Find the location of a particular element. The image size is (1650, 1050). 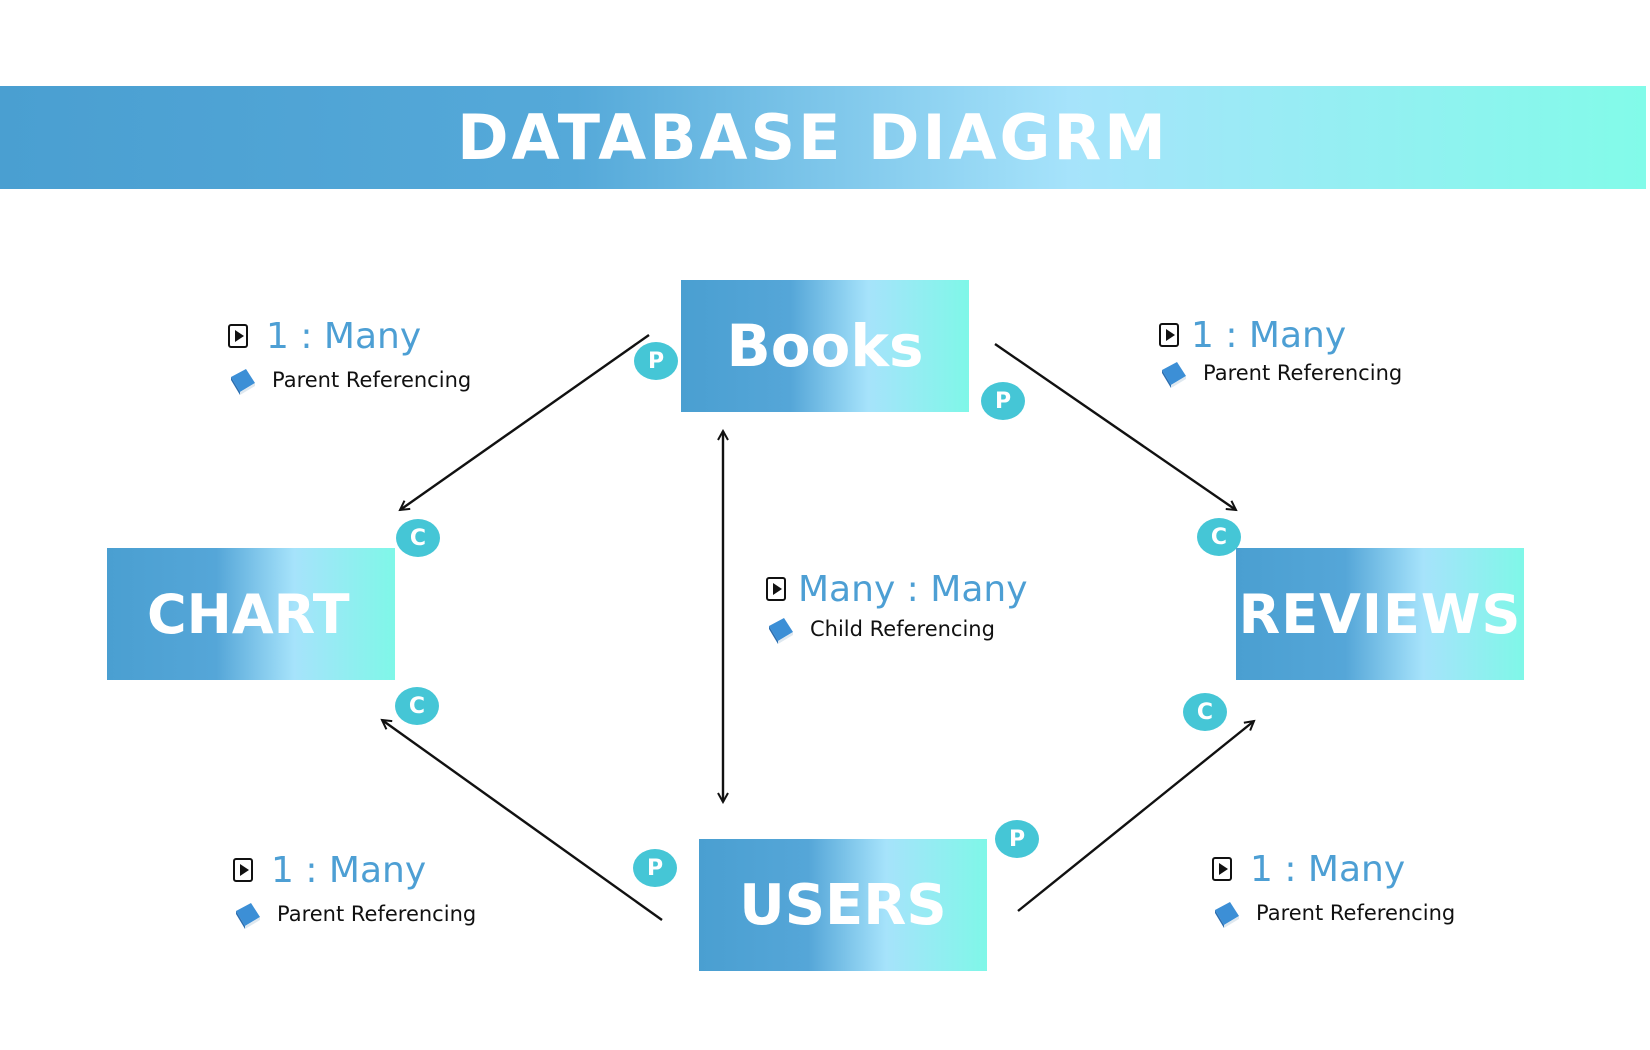

relation-label-books-reviews: 1 : Many Parent Referencing is located at coordinates (1280, 351).